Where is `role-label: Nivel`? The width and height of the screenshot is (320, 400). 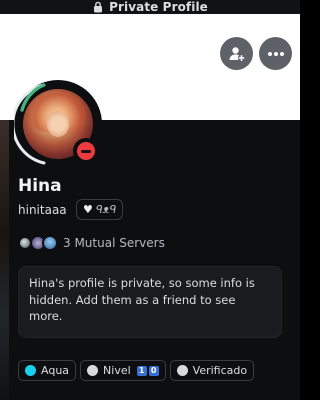
role-label: Nivel is located at coordinates (117, 370).